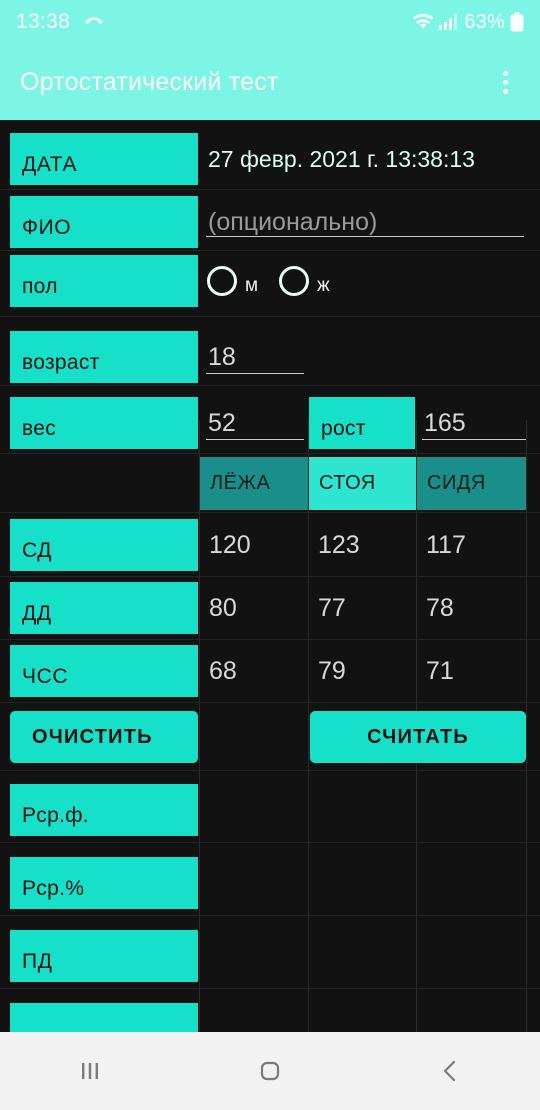  What do you see at coordinates (104, 671) in the screenshot?
I see `hr-label: ЧСС` at bounding box center [104, 671].